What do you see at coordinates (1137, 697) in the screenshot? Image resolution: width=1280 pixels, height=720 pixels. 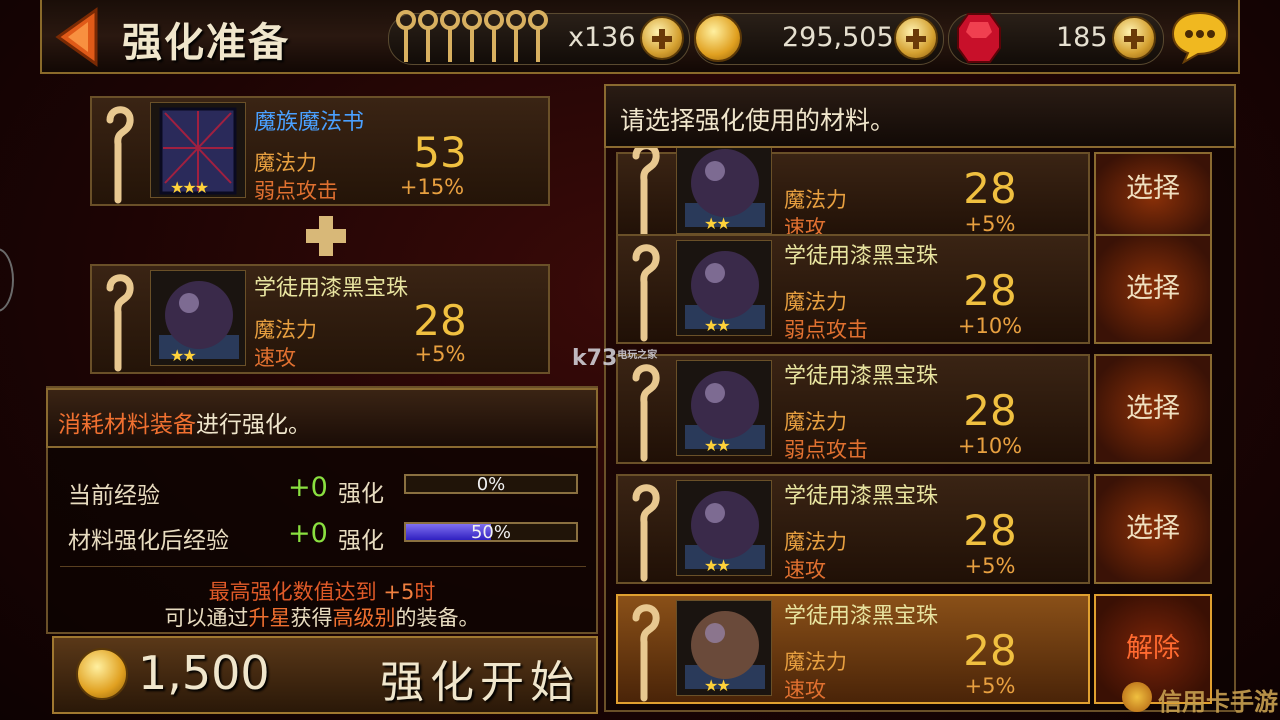 I see `corner-logo-icon` at bounding box center [1137, 697].